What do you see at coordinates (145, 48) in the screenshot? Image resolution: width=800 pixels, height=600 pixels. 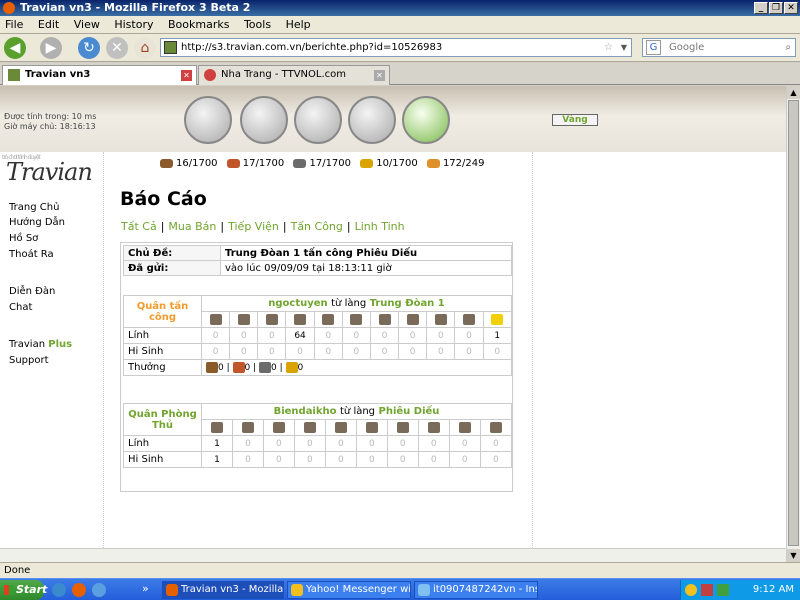 I see `home-icon: ⌂` at bounding box center [145, 48].